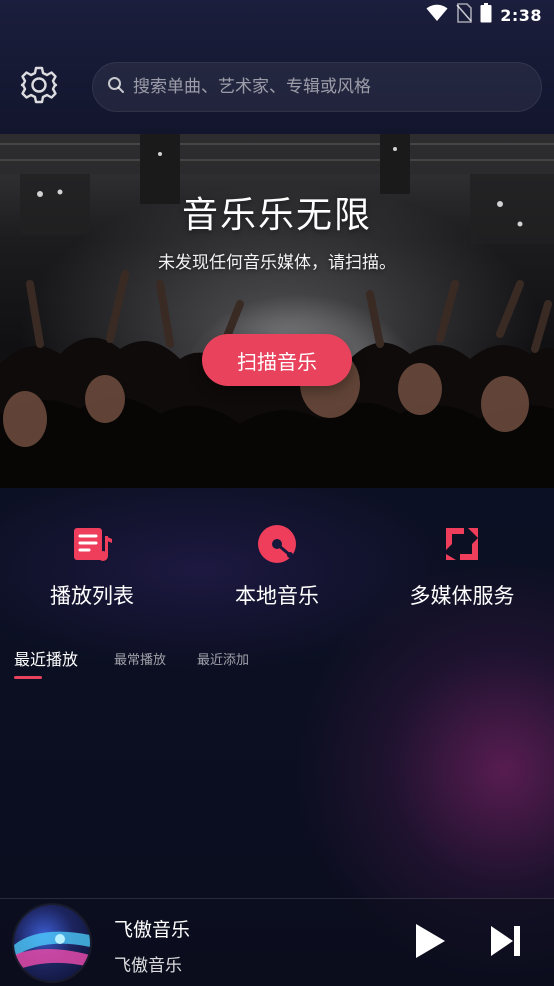 Image resolution: width=554 pixels, height=986 pixels. I want to click on feature-label: 多媒体服务, so click(462, 596).